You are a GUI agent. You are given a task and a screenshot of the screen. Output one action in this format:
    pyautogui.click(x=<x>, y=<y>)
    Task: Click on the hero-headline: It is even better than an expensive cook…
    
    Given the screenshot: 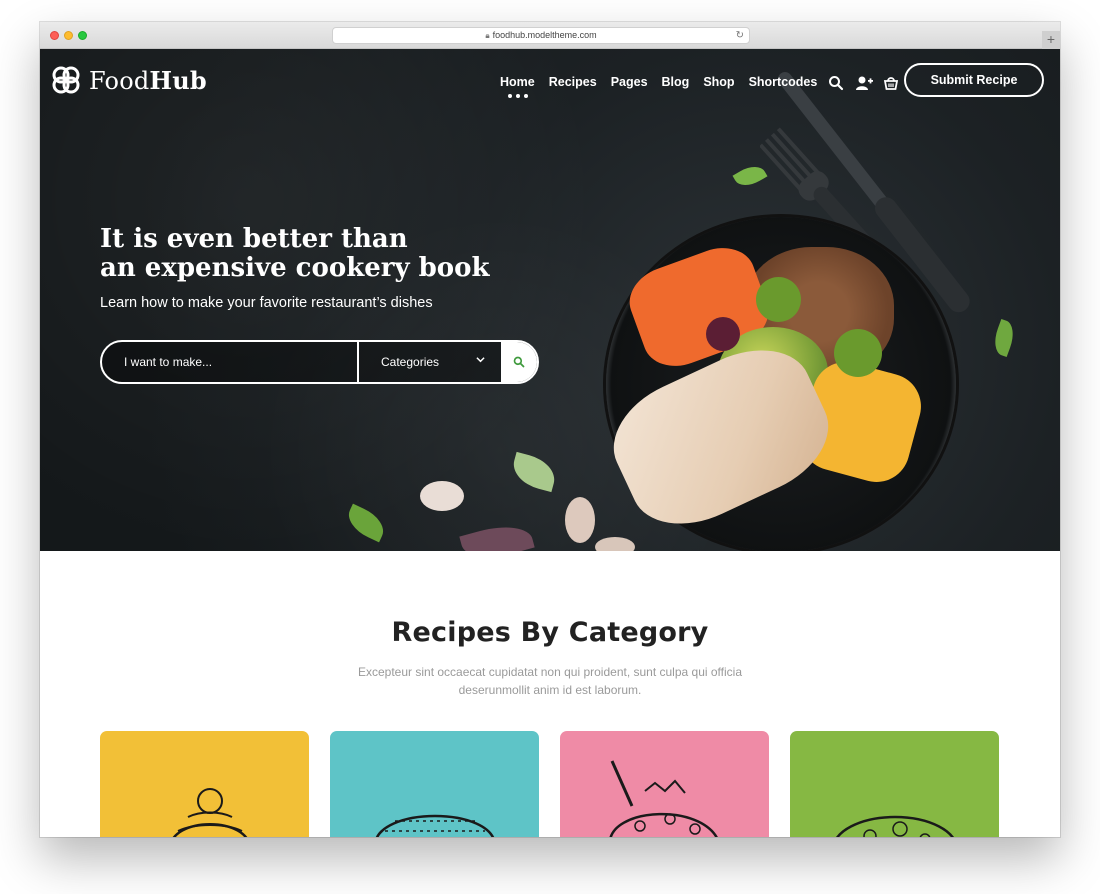 What is the action you would take?
    pyautogui.click(x=295, y=254)
    